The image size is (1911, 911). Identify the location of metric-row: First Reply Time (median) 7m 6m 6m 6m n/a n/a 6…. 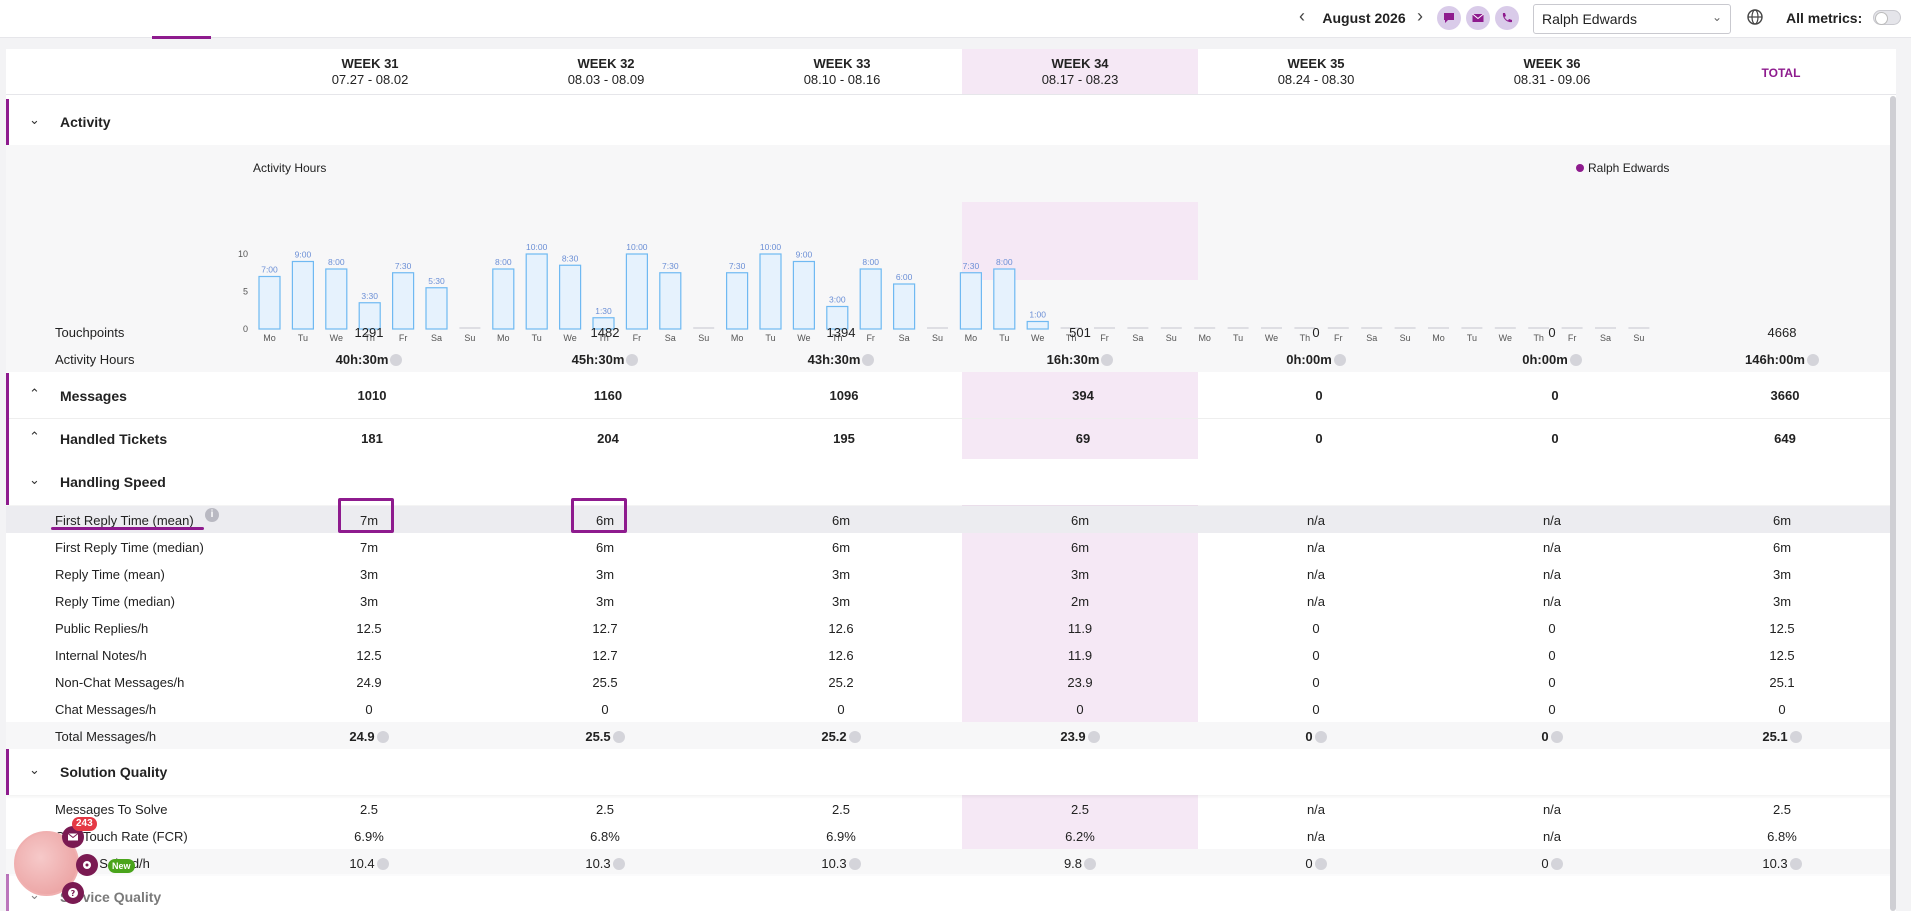
(951, 546).